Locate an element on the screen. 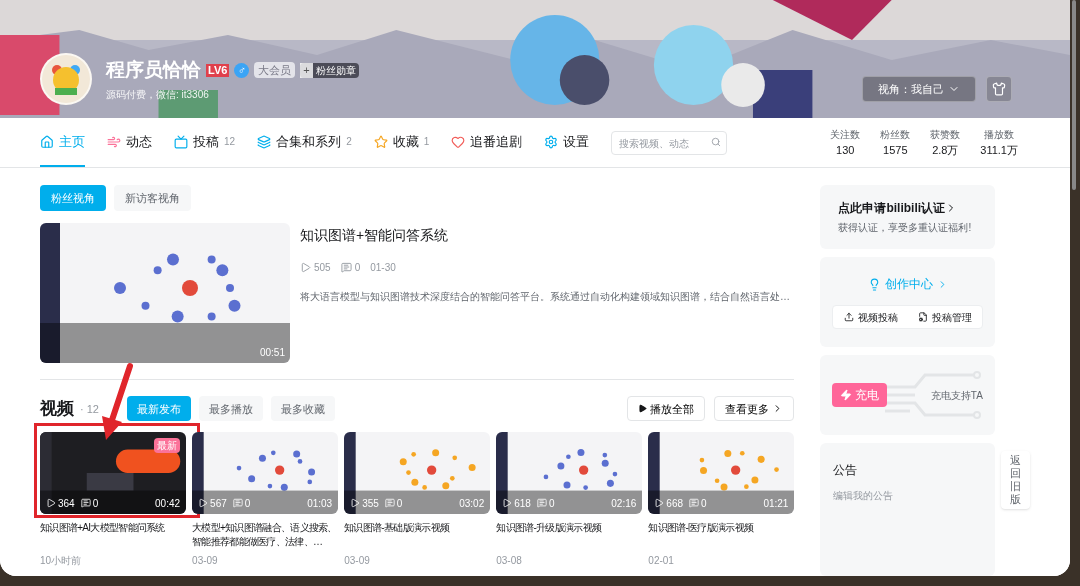  view-more-button: 查看更多 is located at coordinates (754, 409).